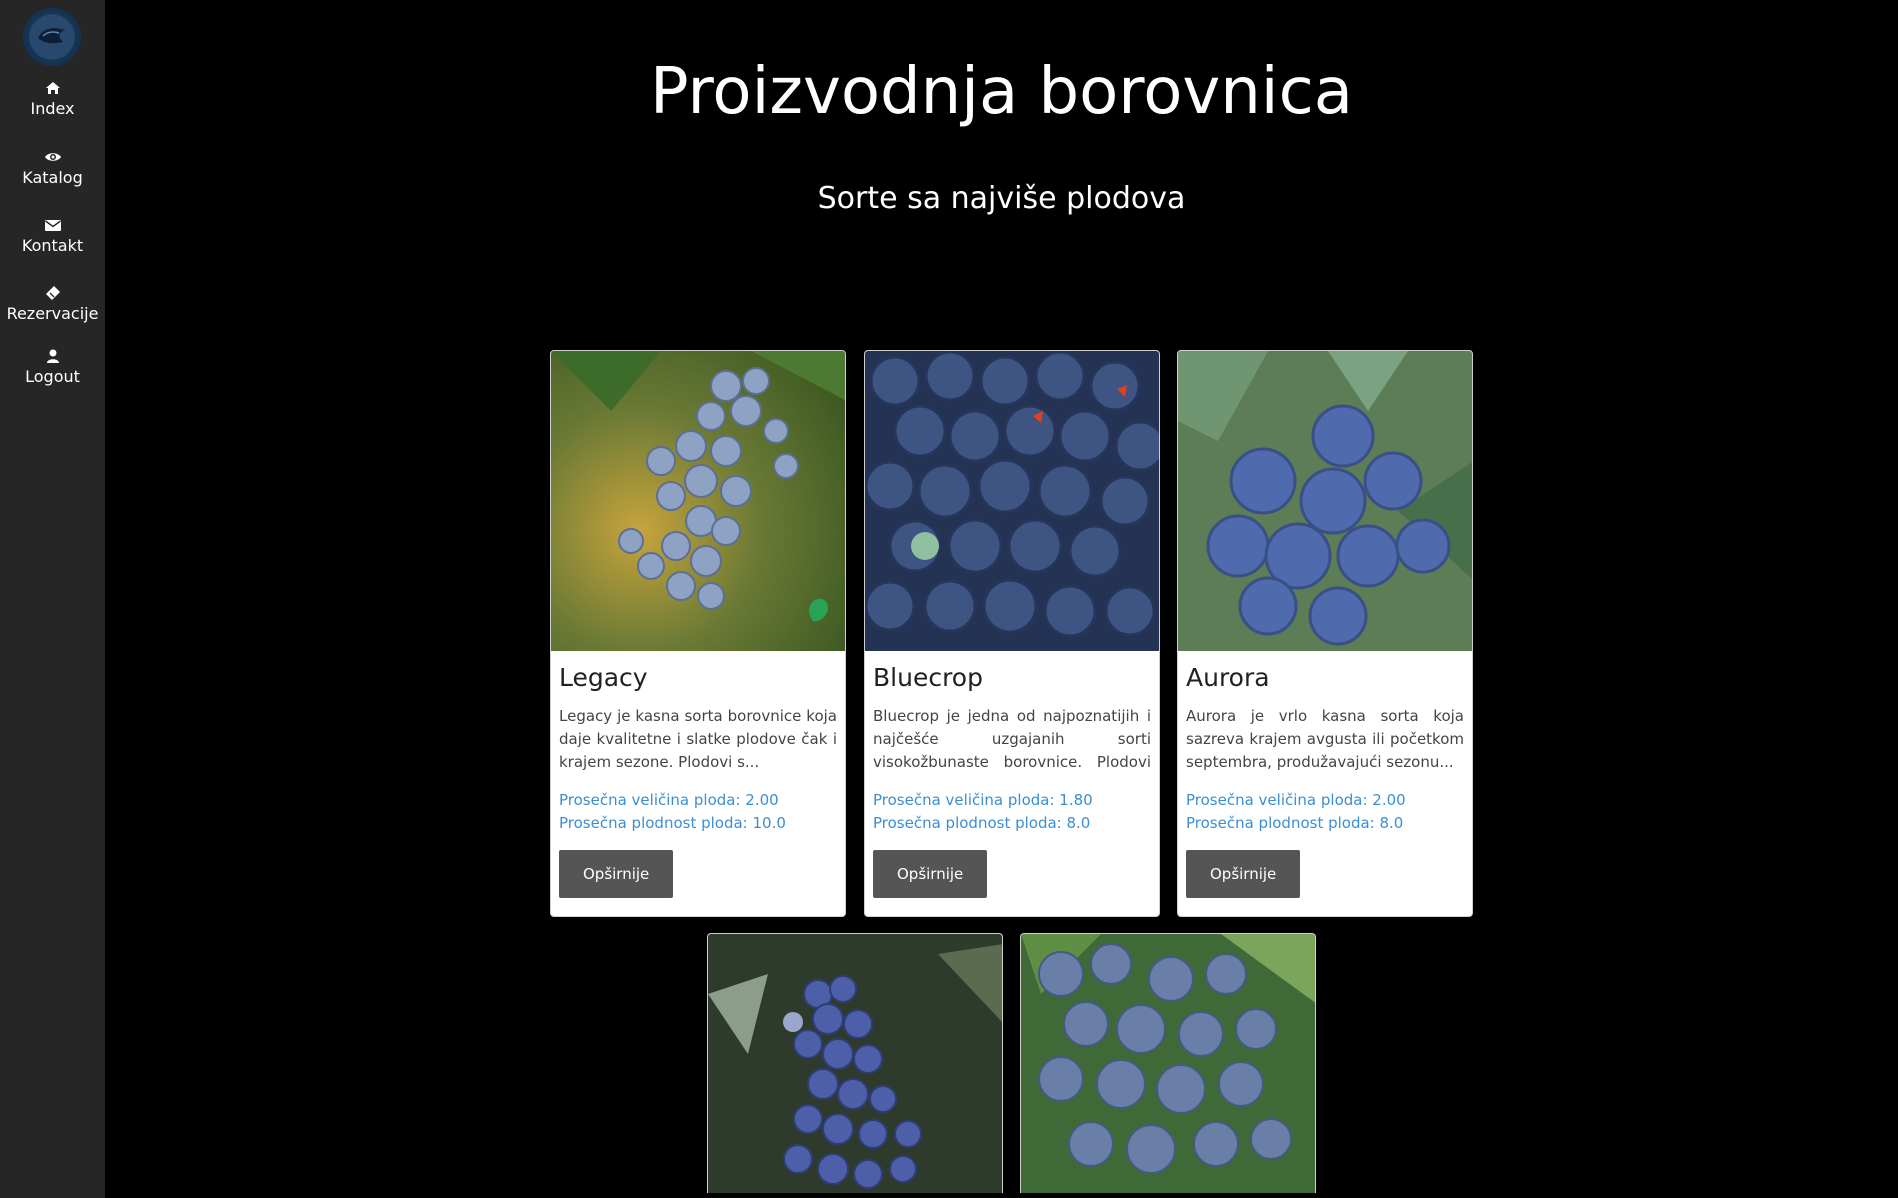 The height and width of the screenshot is (1198, 1898). Describe the element at coordinates (928, 677) in the screenshot. I see `card-title: Bluecrop` at that location.